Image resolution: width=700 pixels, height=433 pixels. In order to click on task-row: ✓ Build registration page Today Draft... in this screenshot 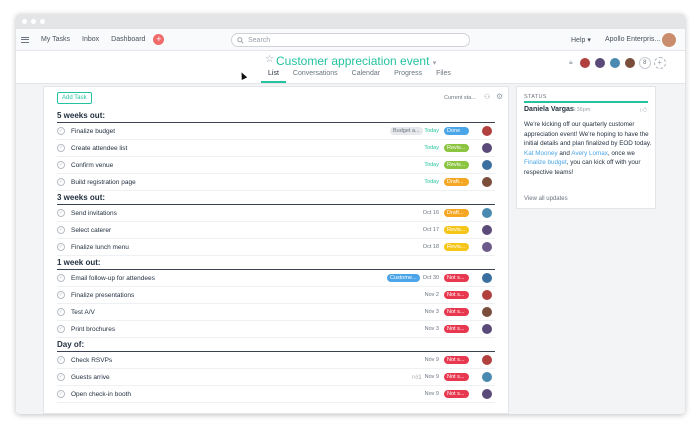, I will do `click(276, 182)`.